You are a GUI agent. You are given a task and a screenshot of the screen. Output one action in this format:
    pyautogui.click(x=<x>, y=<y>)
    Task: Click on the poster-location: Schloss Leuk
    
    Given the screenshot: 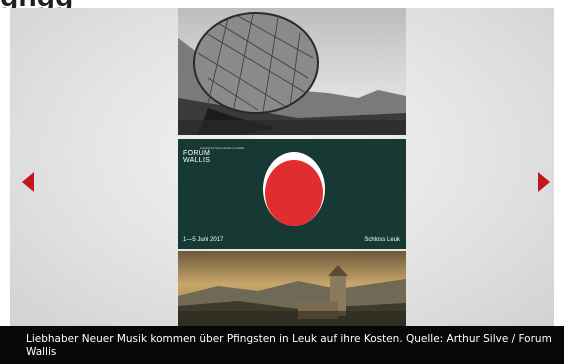 What is the action you would take?
    pyautogui.click(x=382, y=240)
    